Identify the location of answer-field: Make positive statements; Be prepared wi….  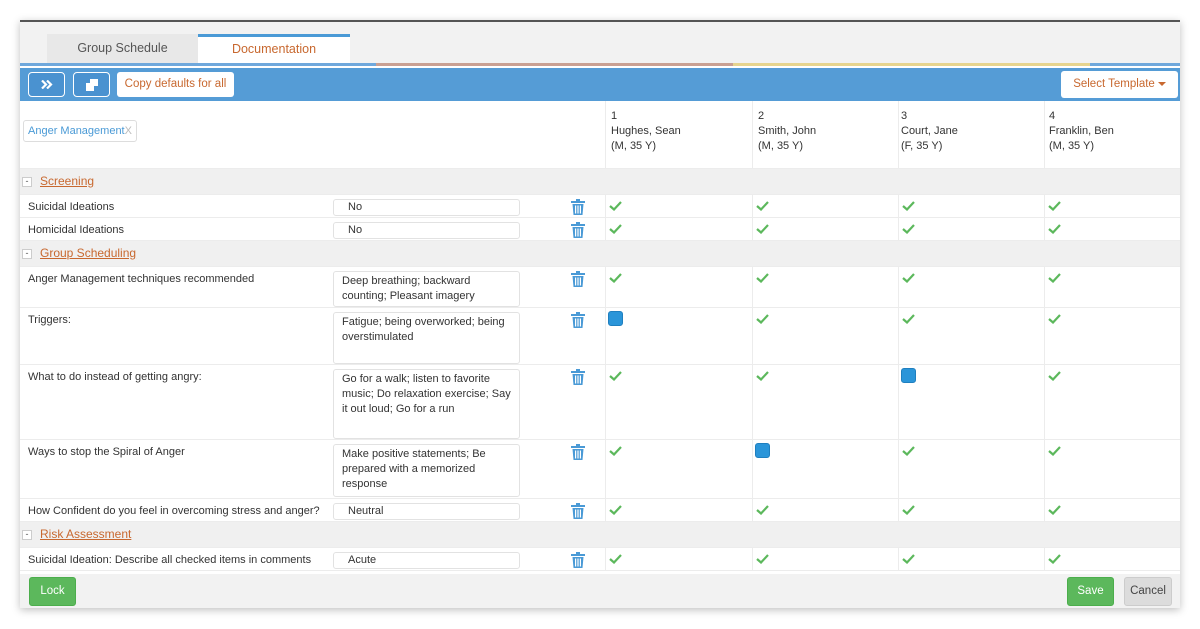
(426, 470).